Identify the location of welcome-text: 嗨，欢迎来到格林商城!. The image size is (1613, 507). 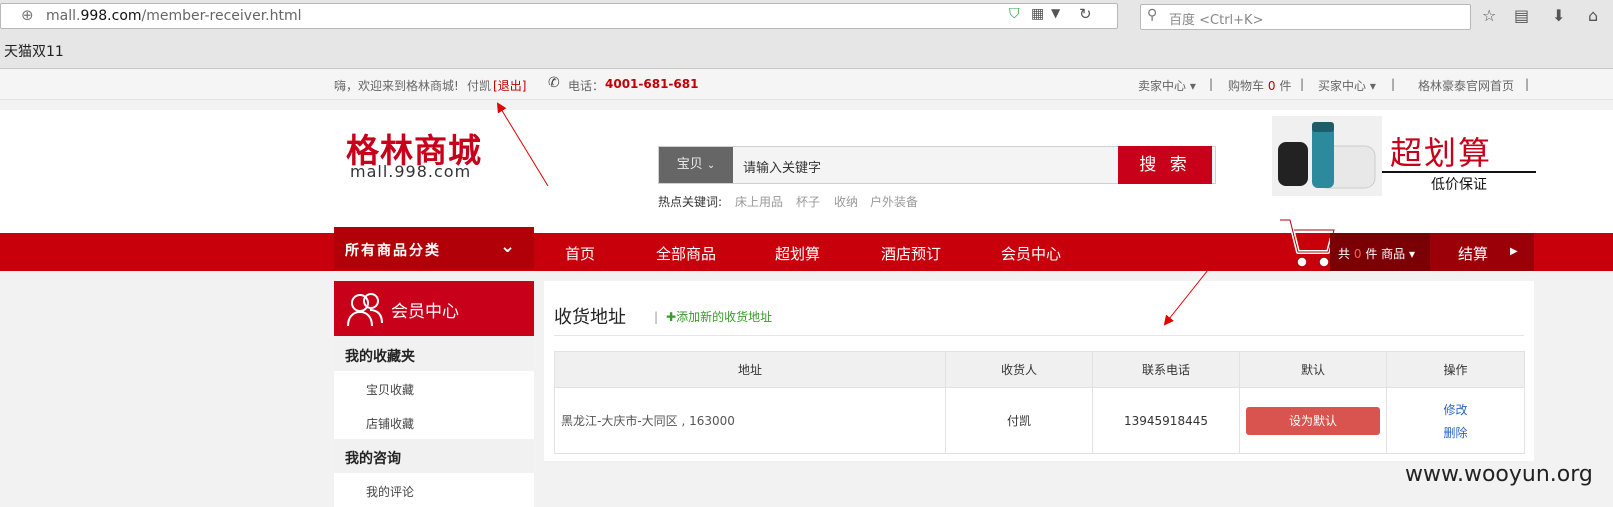
(396, 86).